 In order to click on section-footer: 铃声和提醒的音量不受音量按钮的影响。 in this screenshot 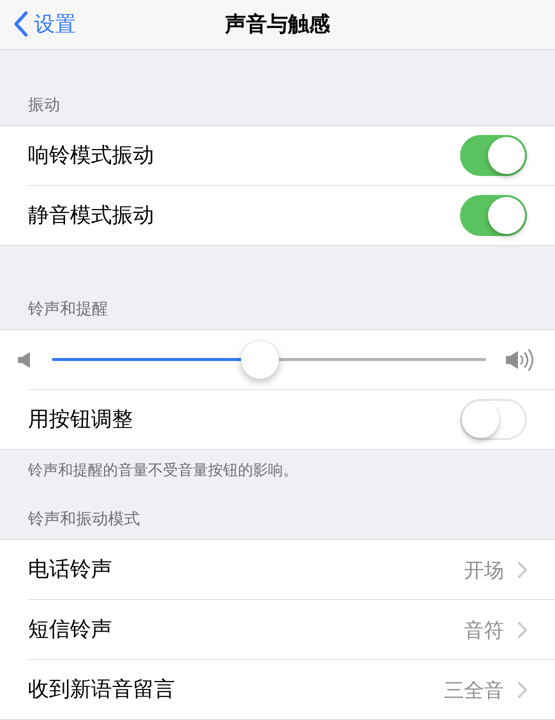, I will do `click(277, 470)`.